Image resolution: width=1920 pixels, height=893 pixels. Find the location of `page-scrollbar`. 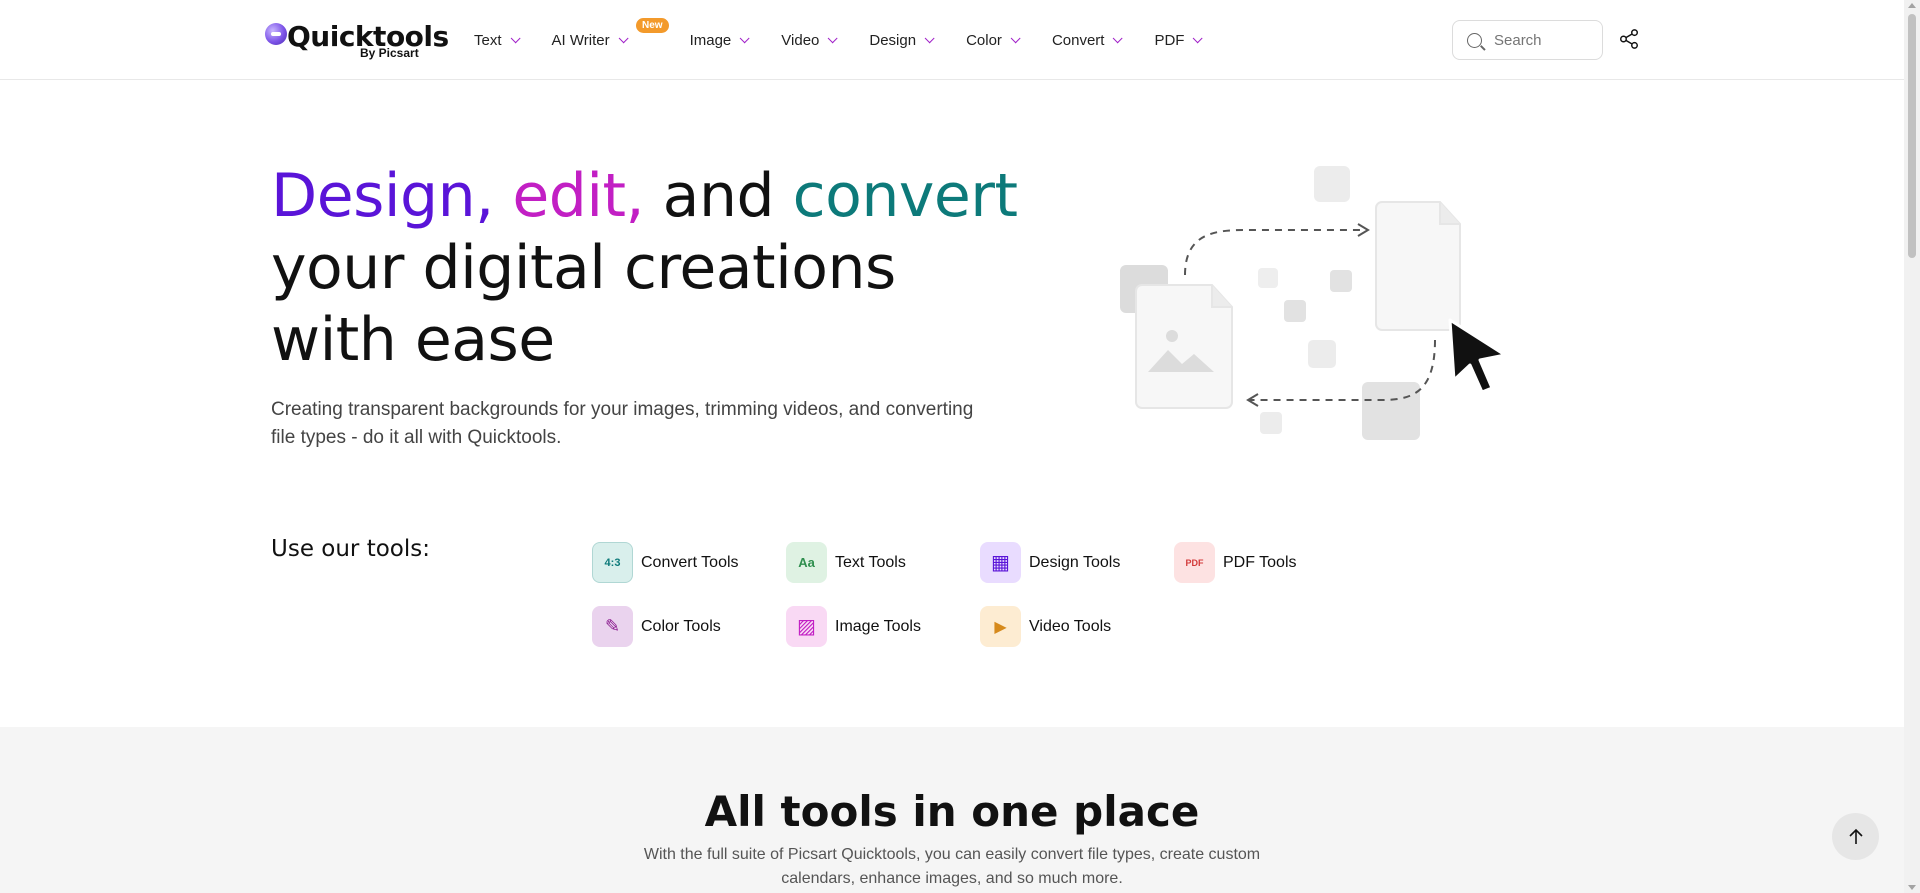

page-scrollbar is located at coordinates (1912, 446).